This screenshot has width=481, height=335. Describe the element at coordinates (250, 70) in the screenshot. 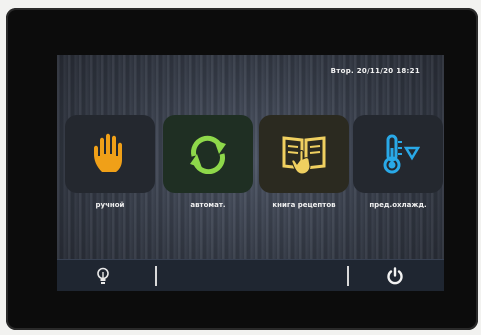

I see `status-bar: Втор. 20/11/20 18:21` at that location.